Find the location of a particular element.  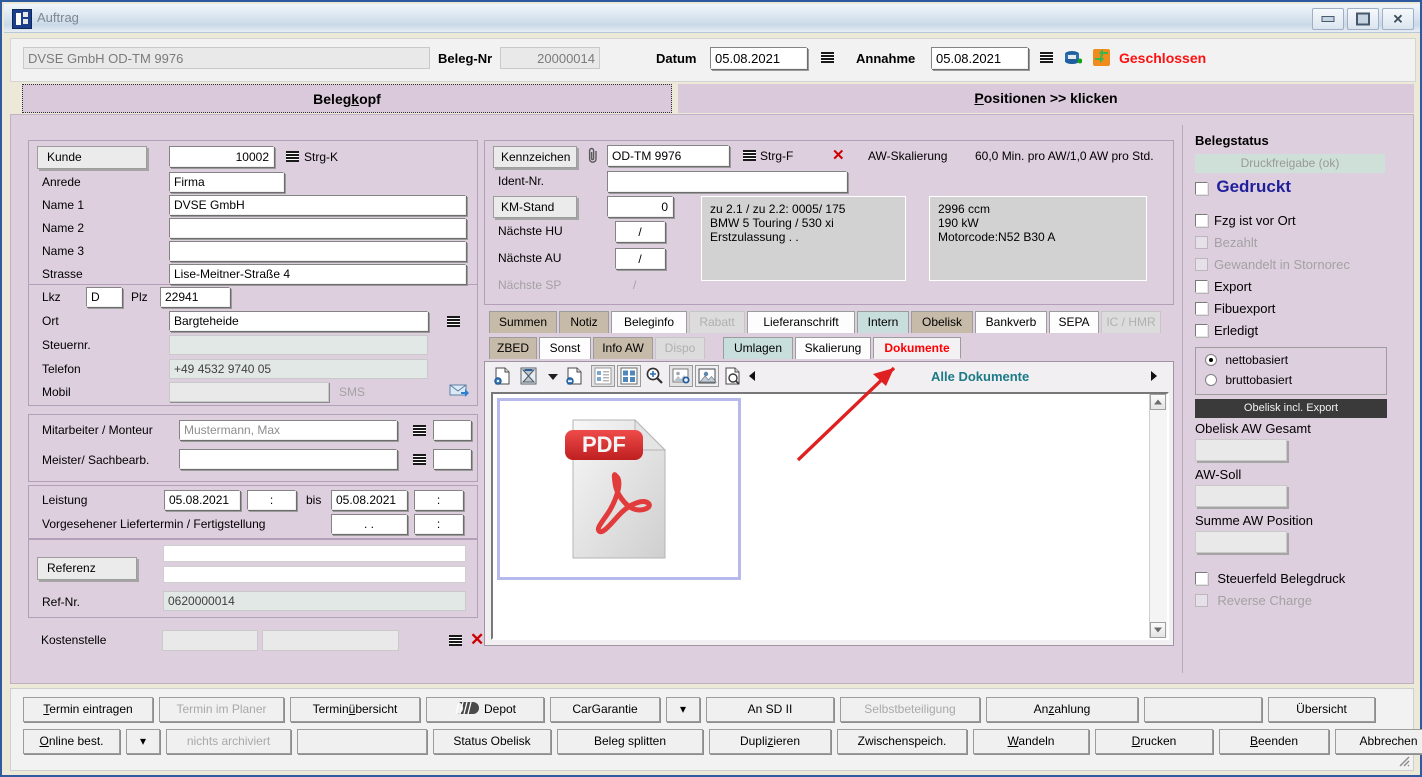

button-termin-eintragen: Termin eintragen is located at coordinates (88, 709).